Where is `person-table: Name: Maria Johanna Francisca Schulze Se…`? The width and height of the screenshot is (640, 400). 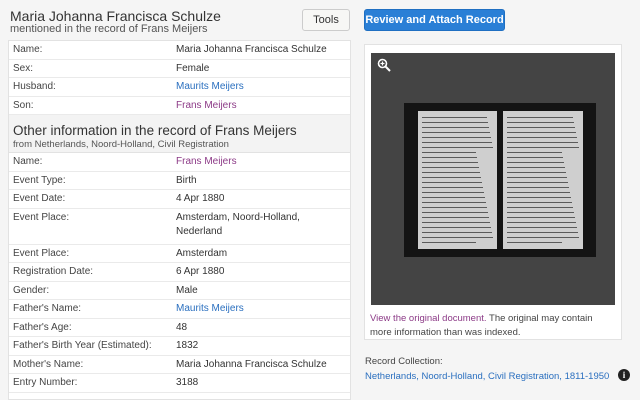 person-table: Name: Maria Johanna Francisca Schulze Se… is located at coordinates (179, 78).